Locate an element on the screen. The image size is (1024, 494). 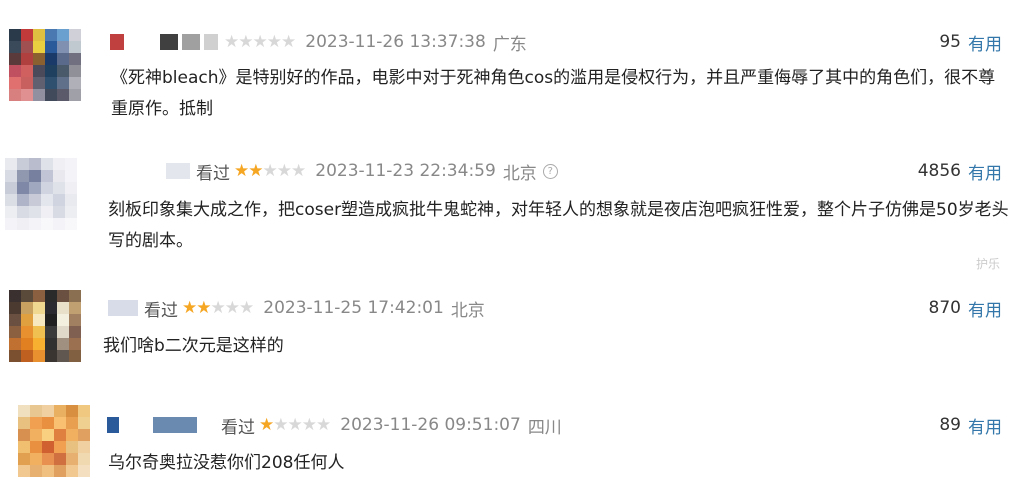
comment-text: 我们啥b二次元是这样的 is located at coordinates (193, 346).